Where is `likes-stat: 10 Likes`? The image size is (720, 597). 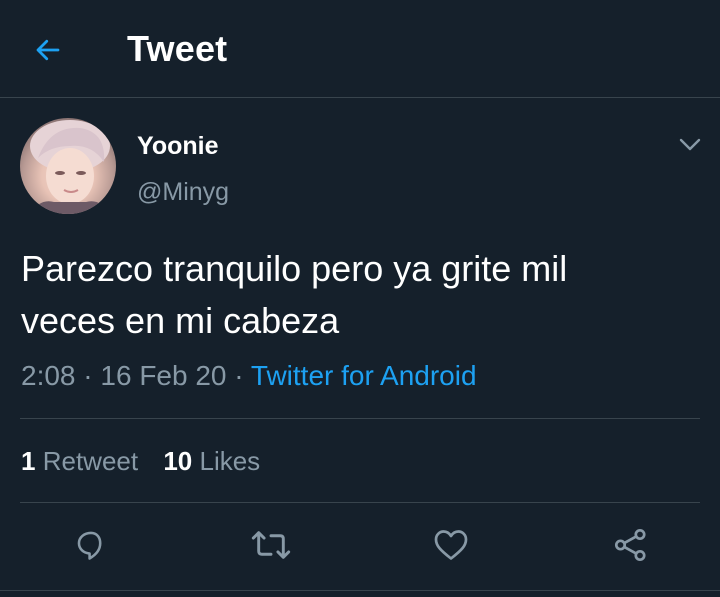
likes-stat: 10 Likes is located at coordinates (211, 461).